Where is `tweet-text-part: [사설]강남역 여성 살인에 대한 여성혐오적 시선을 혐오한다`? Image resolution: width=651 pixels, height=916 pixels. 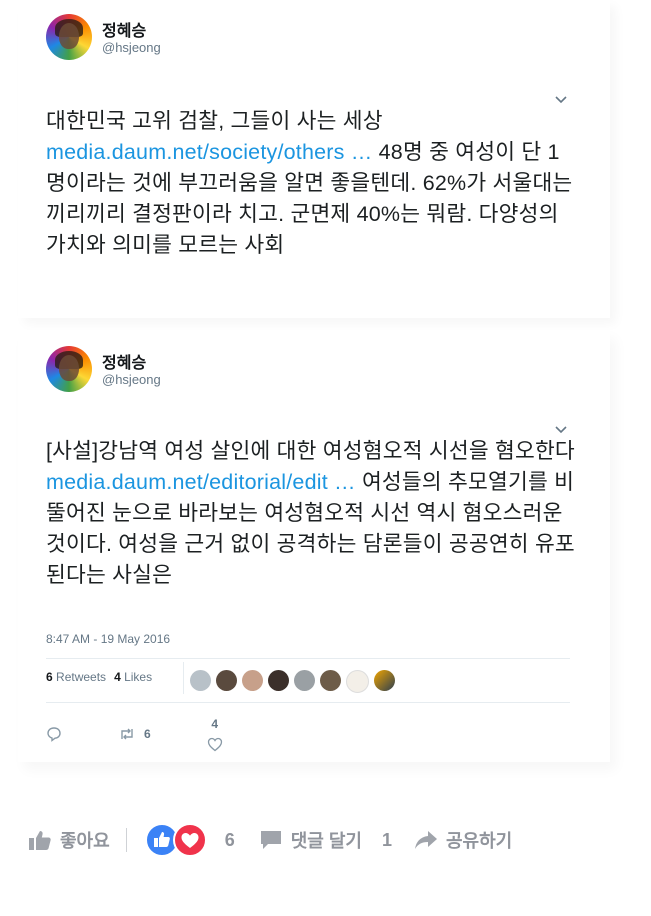 tweet-text-part: [사설]강남역 여성 살인에 대한 여성혐오적 시선을 혐오한다 is located at coordinates (310, 451).